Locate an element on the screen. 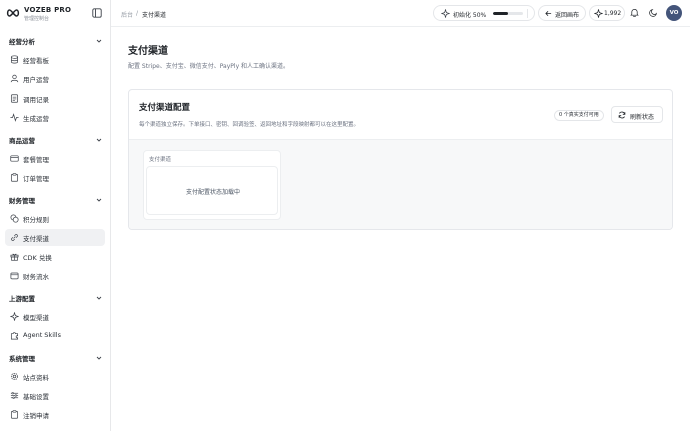 This screenshot has height=431, width=690. page-description: 配置 Stripe、支付宝、微信支付、PayPly 和人工确认渠道。 is located at coordinates (209, 66).